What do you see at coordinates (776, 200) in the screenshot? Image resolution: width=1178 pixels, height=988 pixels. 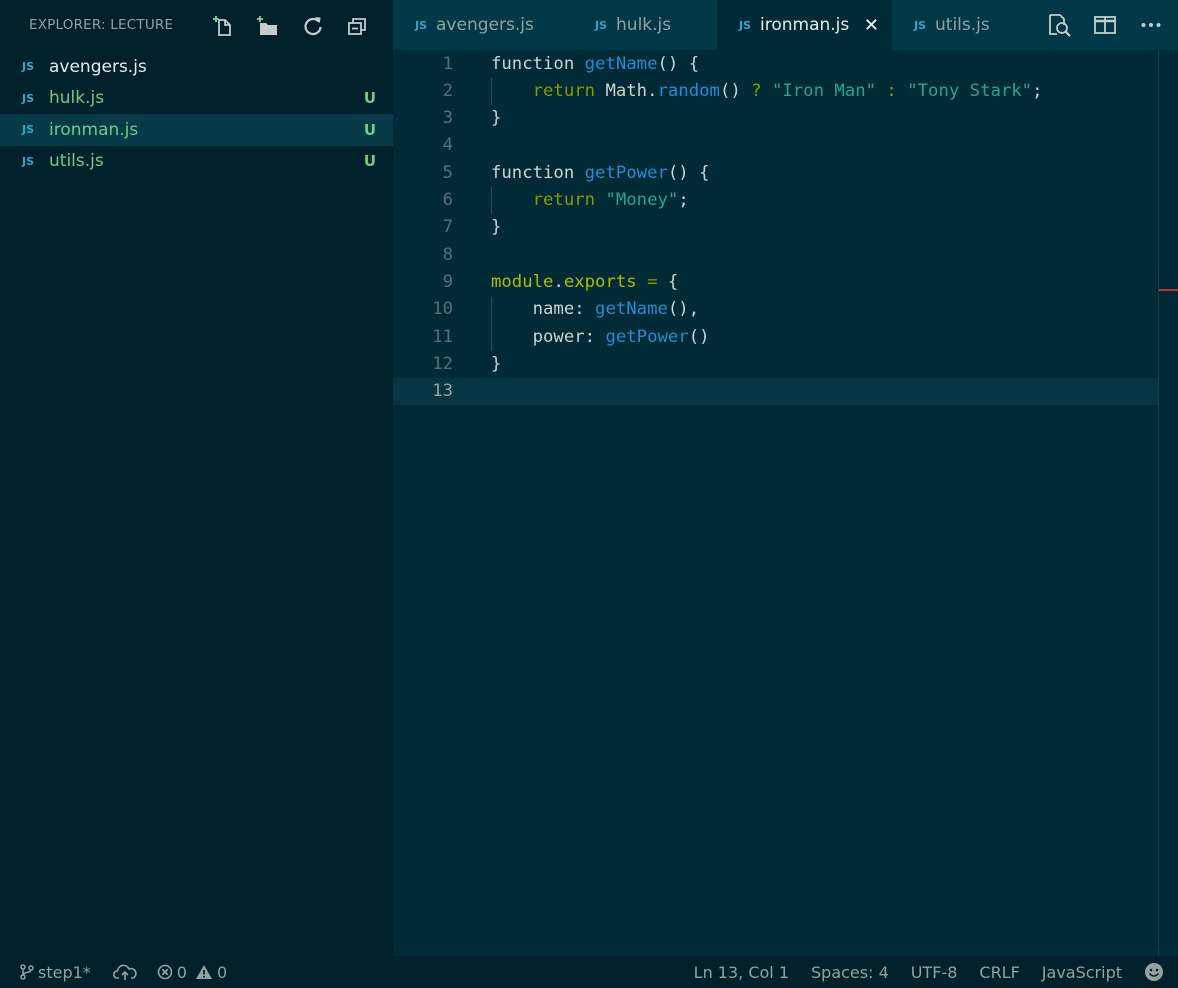 I see `code-line: 6 return "Money";` at bounding box center [776, 200].